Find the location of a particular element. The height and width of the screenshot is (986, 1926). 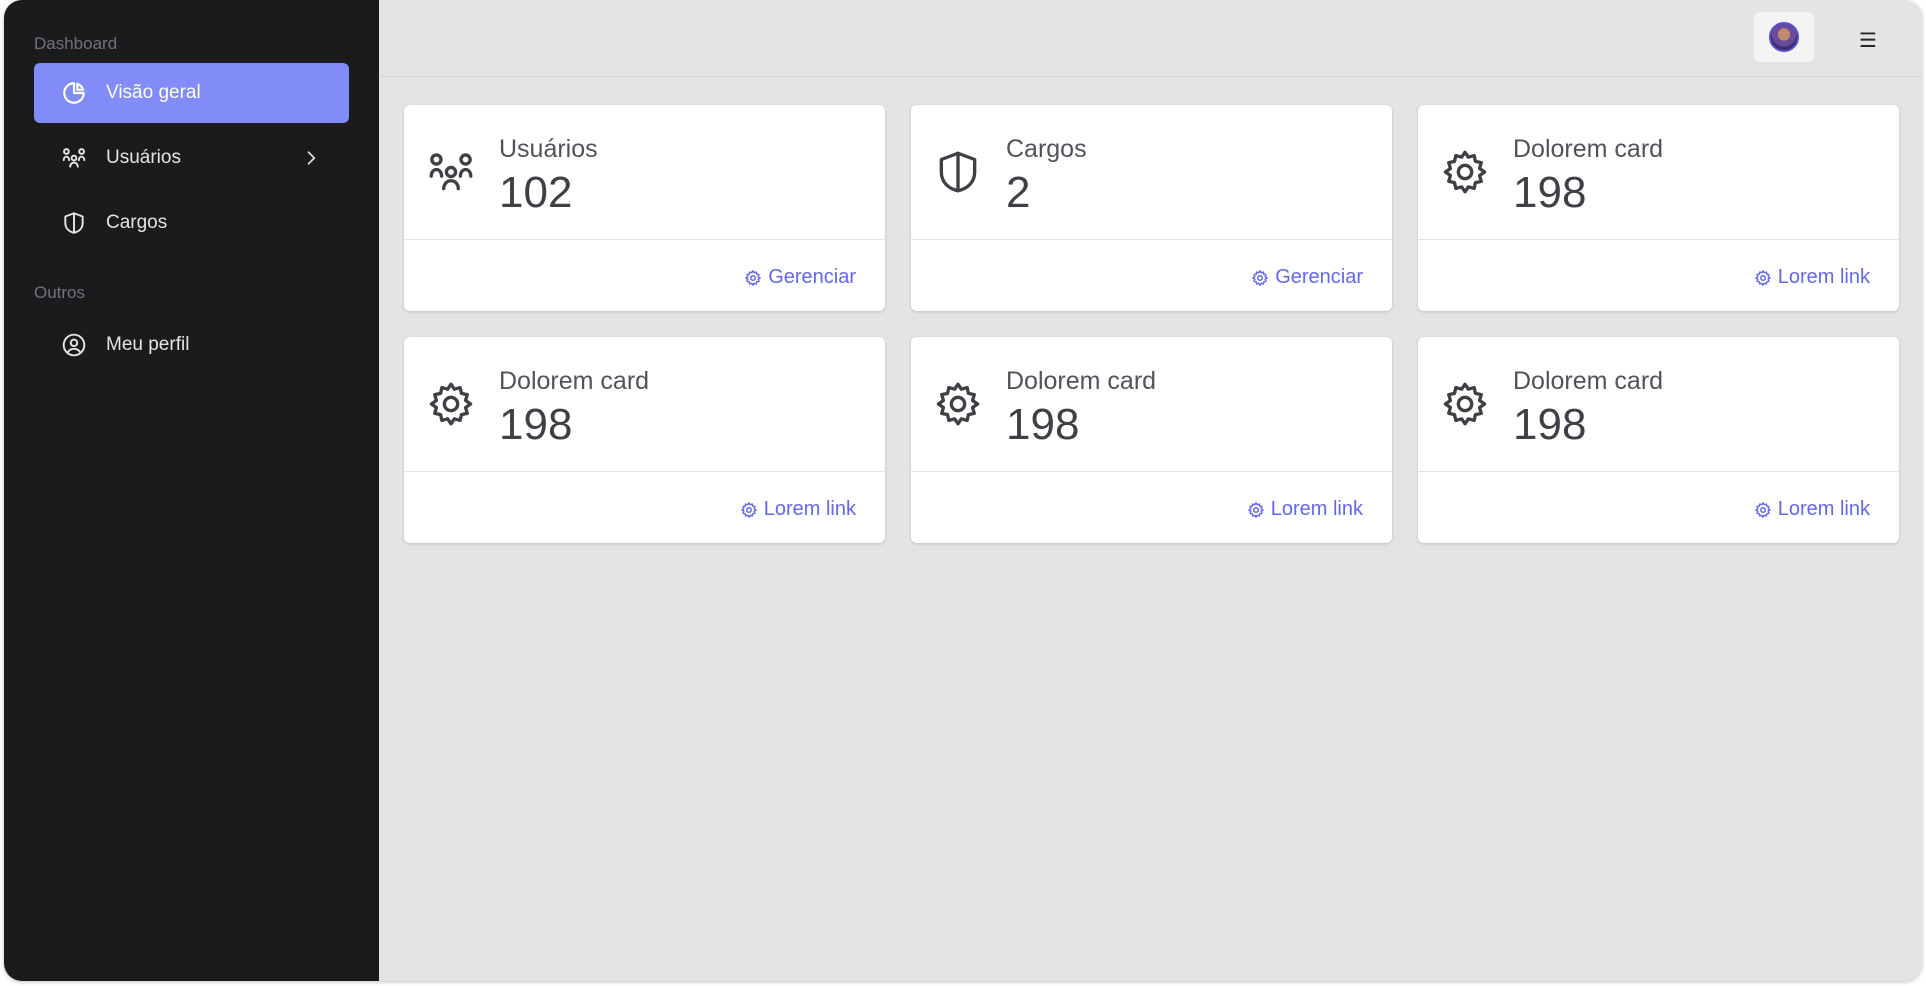

card-label: Usuários is located at coordinates (548, 149).